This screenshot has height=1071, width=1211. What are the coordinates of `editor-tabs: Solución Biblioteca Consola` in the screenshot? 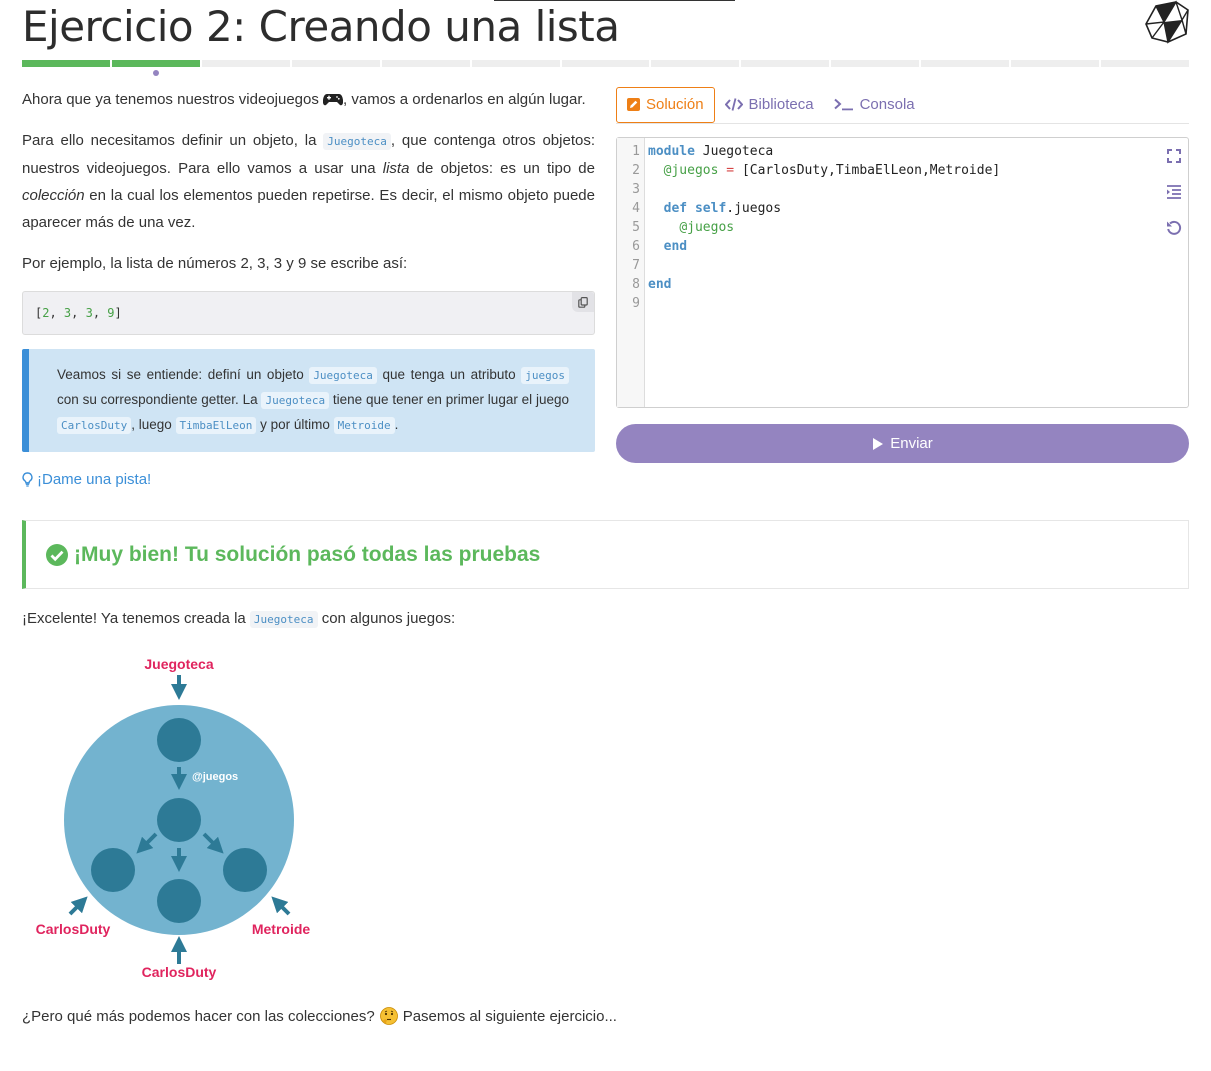 It's located at (902, 105).